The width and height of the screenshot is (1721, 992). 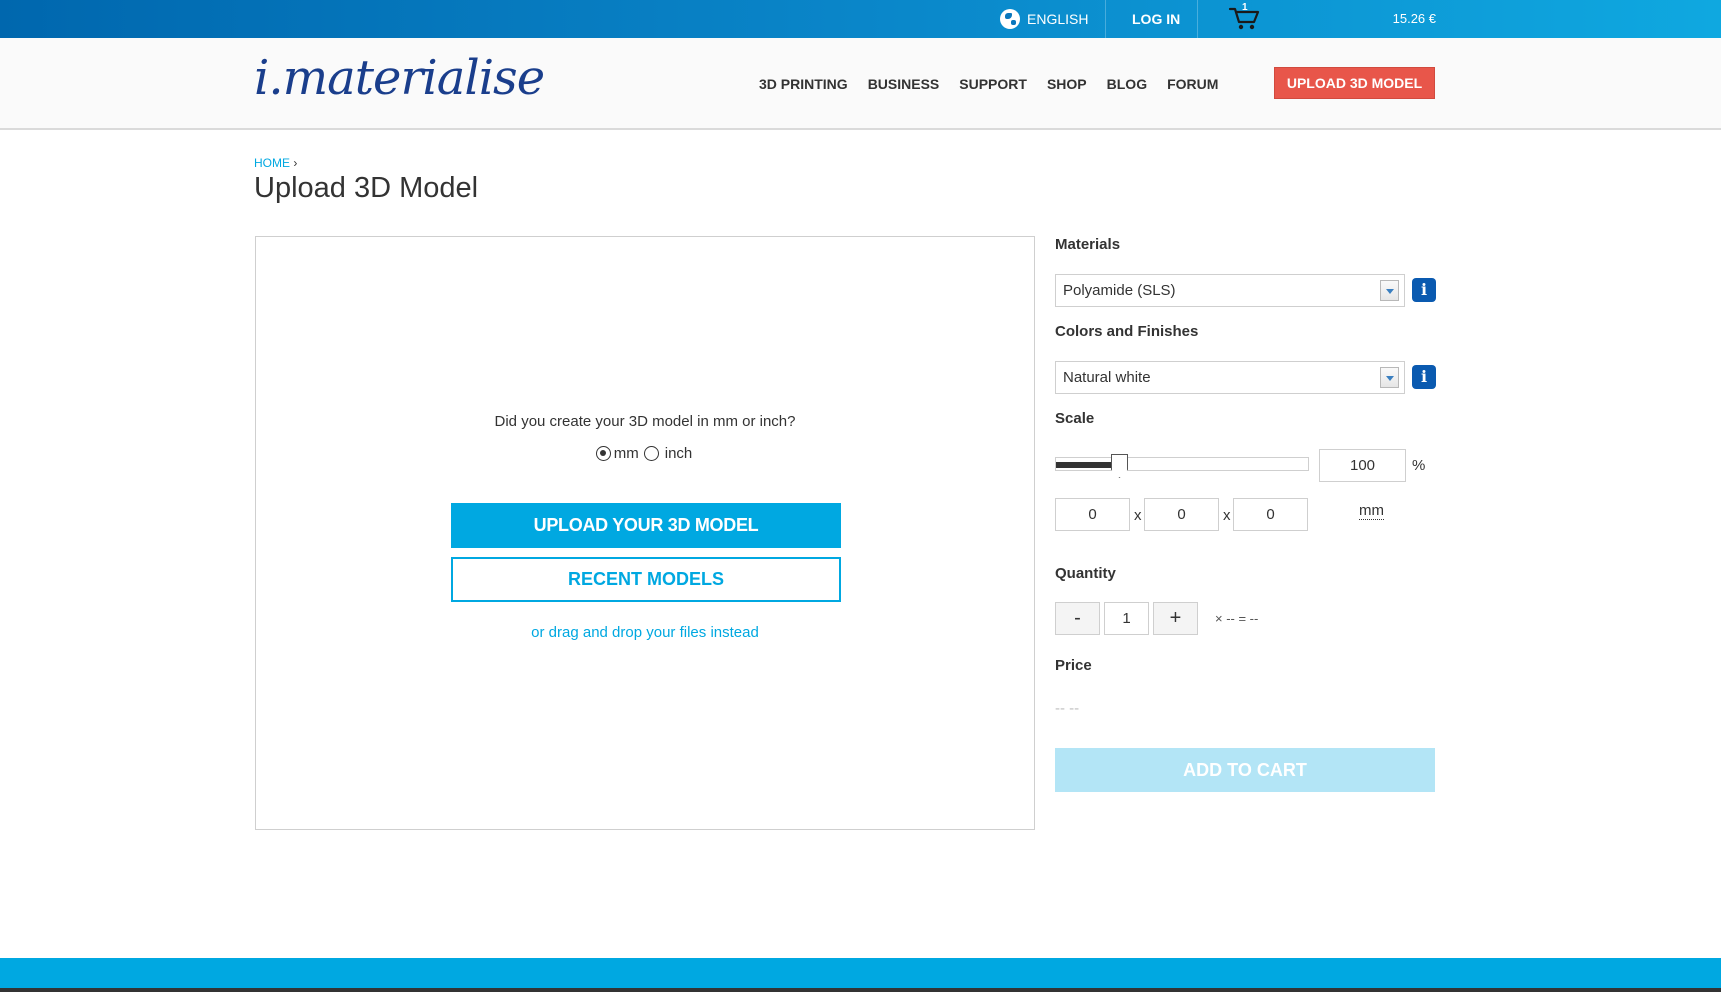 What do you see at coordinates (1419, 465) in the screenshot?
I see `scale-percent-unit: %` at bounding box center [1419, 465].